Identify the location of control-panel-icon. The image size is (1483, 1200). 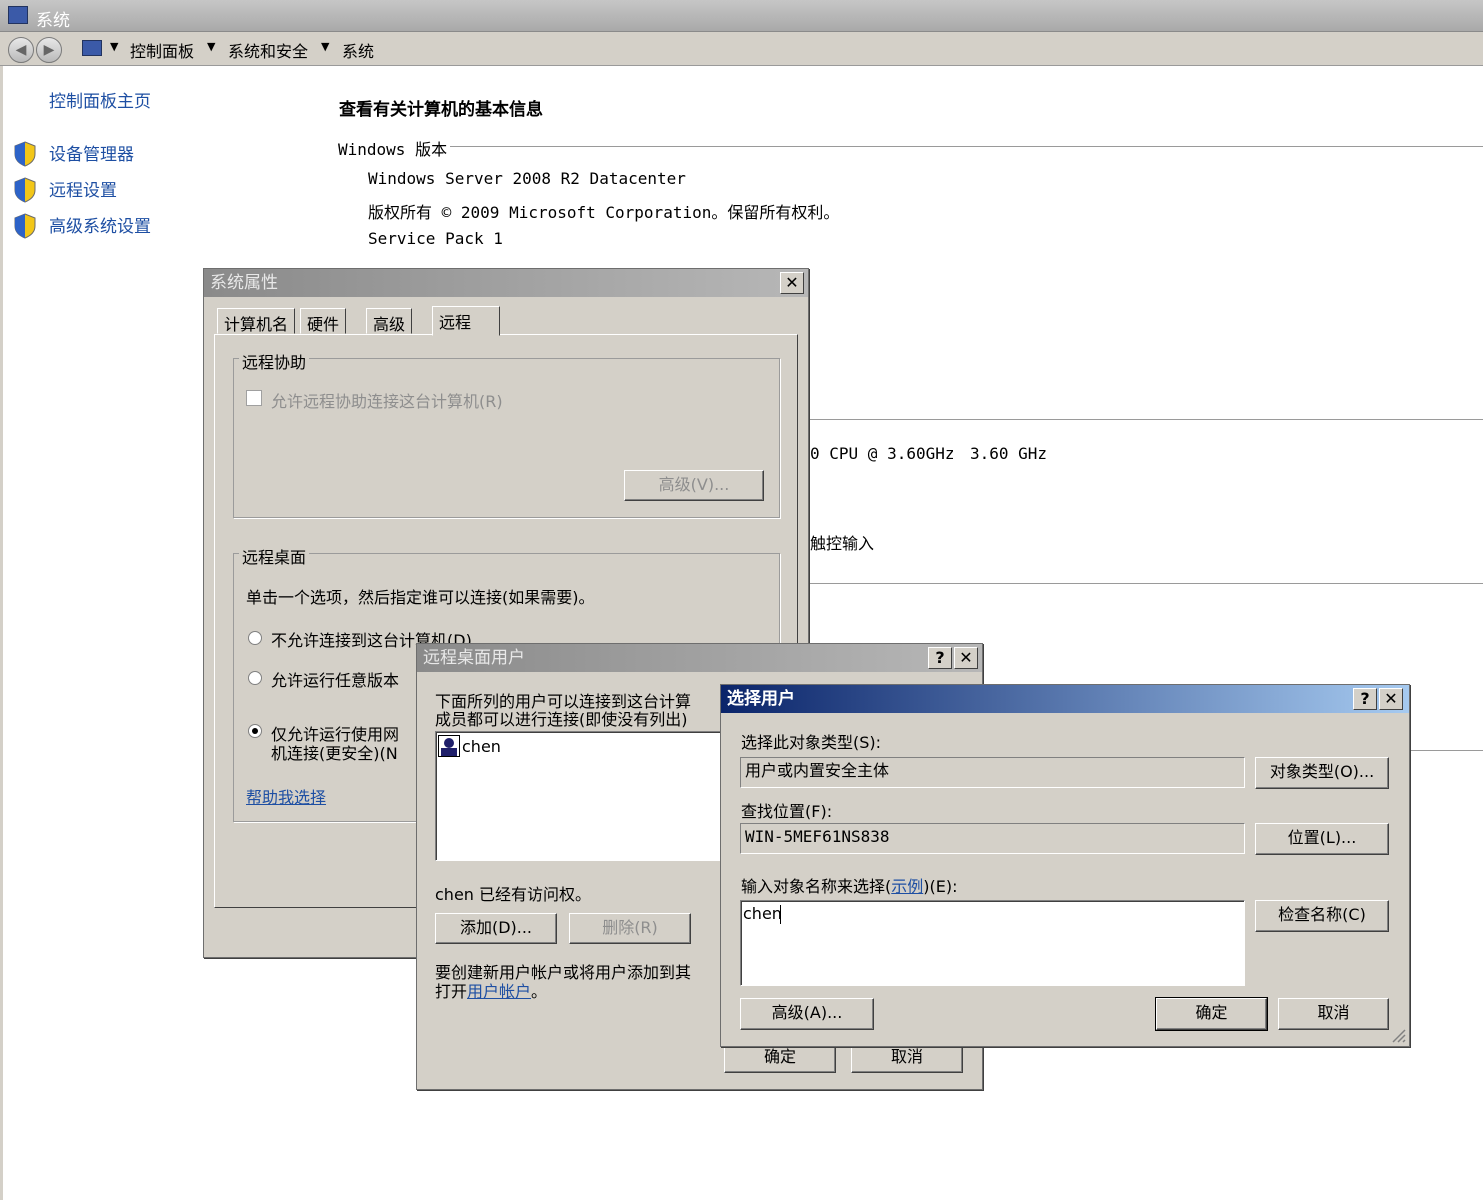
(92, 48).